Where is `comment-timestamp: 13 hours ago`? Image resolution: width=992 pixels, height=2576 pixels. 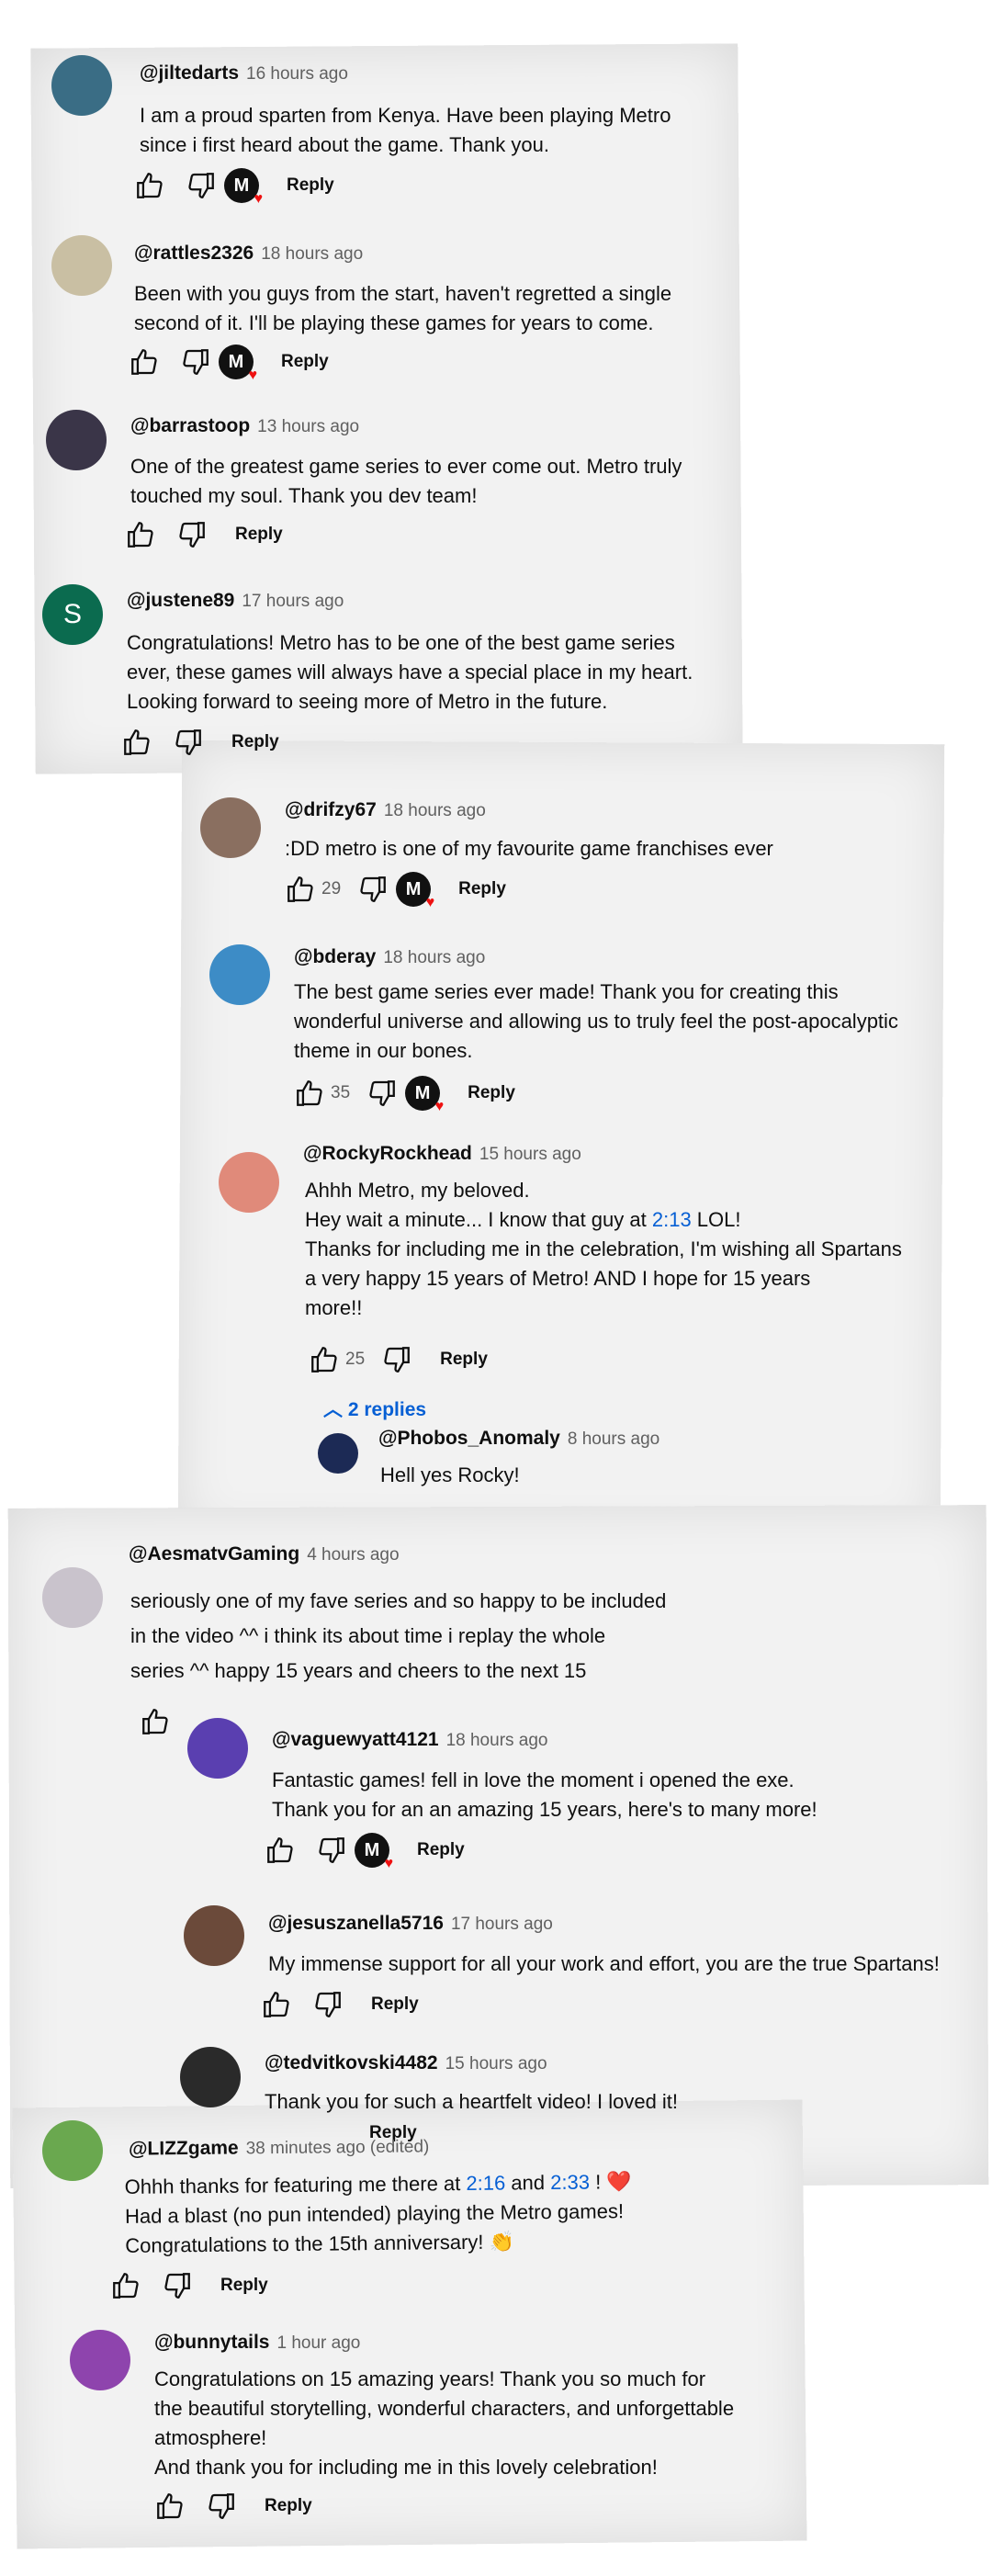
comment-timestamp: 13 hours ago is located at coordinates (308, 426).